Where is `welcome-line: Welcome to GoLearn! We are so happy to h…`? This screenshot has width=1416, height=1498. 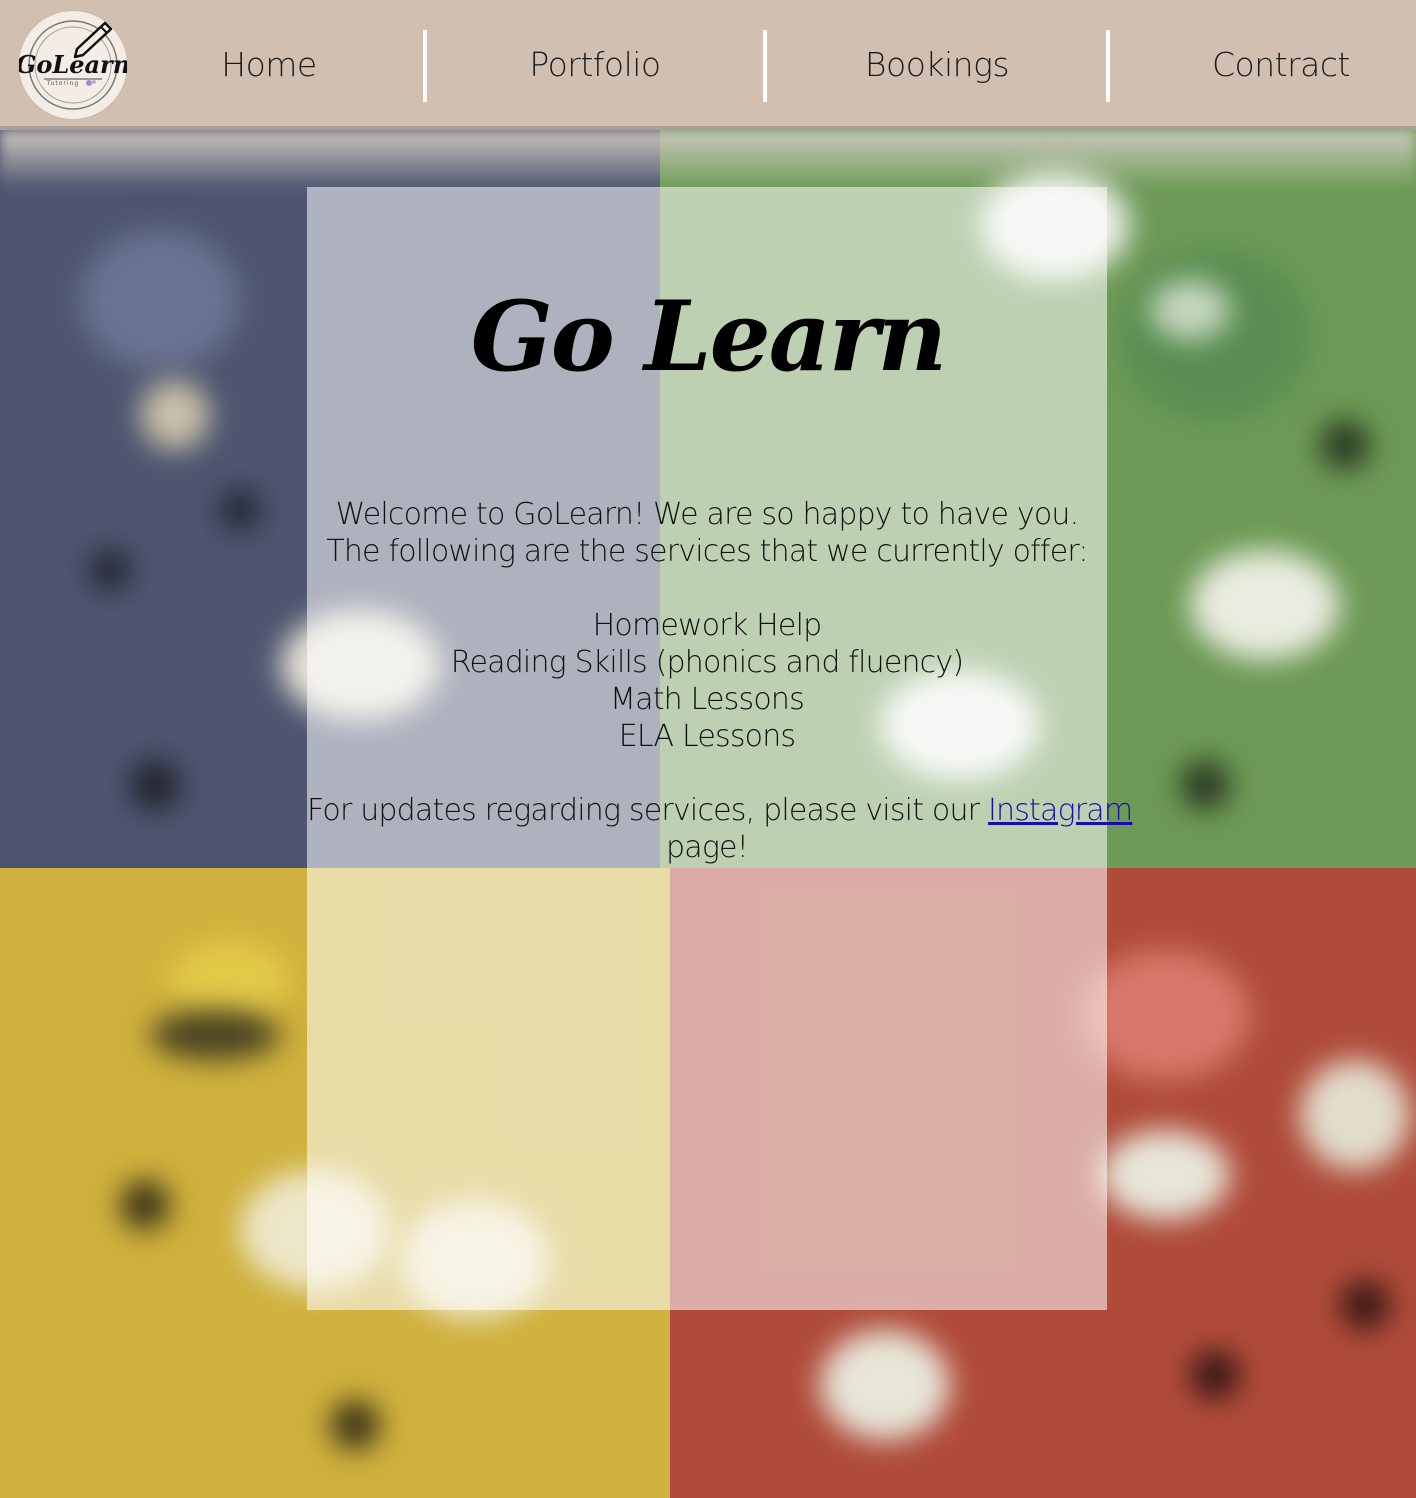
welcome-line: Welcome to GoLearn! We are so happy to h… is located at coordinates (707, 514).